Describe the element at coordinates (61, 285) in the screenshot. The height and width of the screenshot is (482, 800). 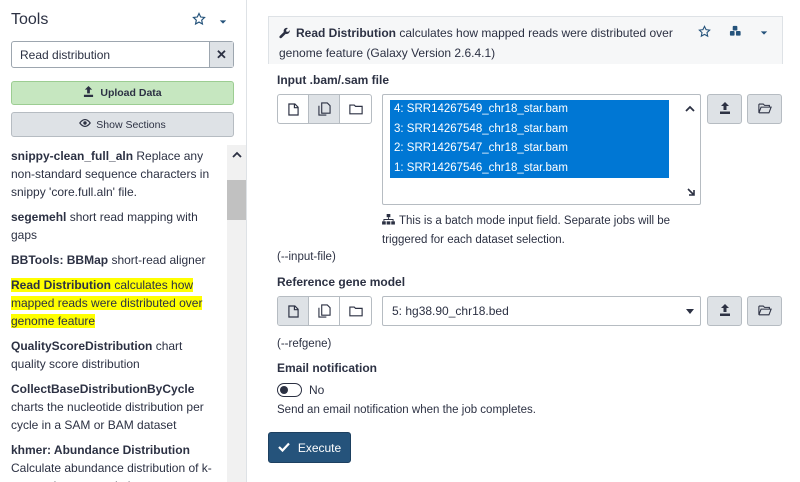
I see `tool-name: Read Distribution` at that location.